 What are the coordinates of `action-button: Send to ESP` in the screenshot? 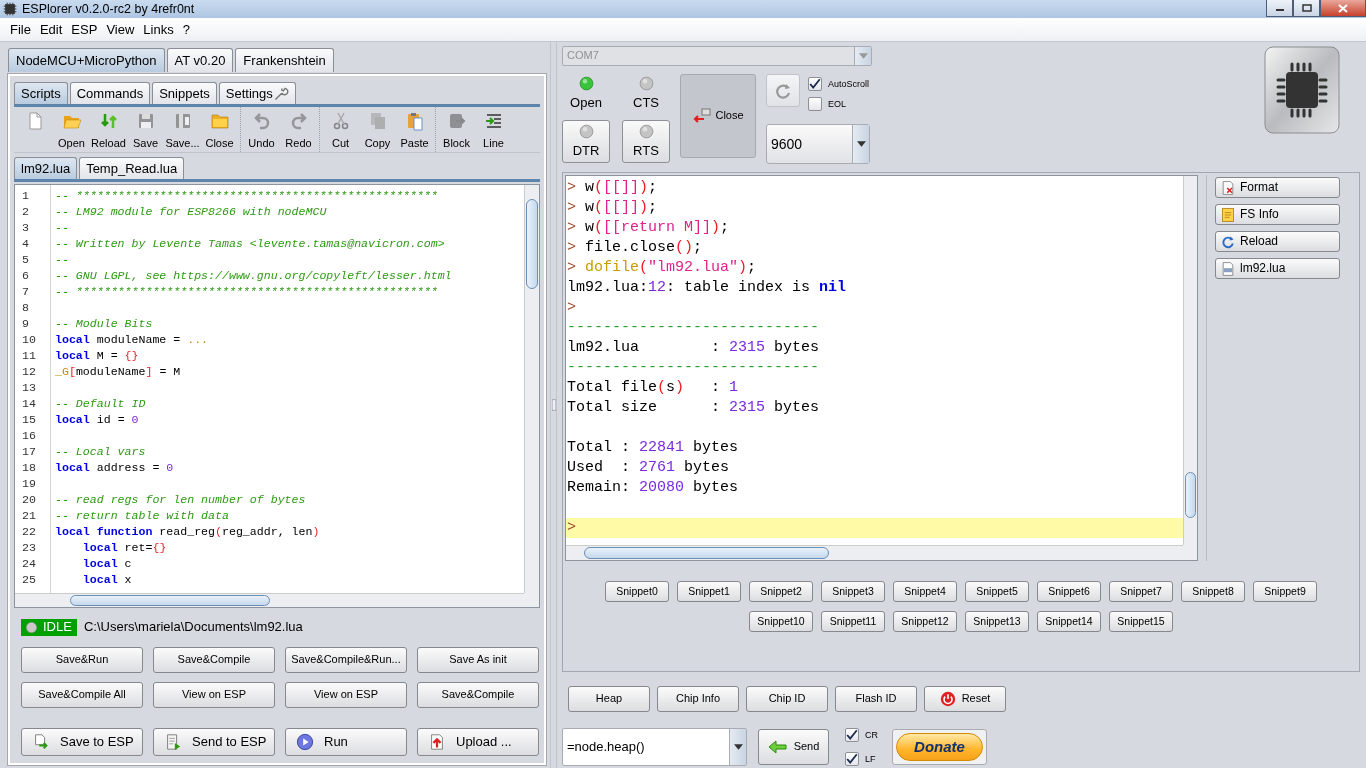 It's located at (214, 742).